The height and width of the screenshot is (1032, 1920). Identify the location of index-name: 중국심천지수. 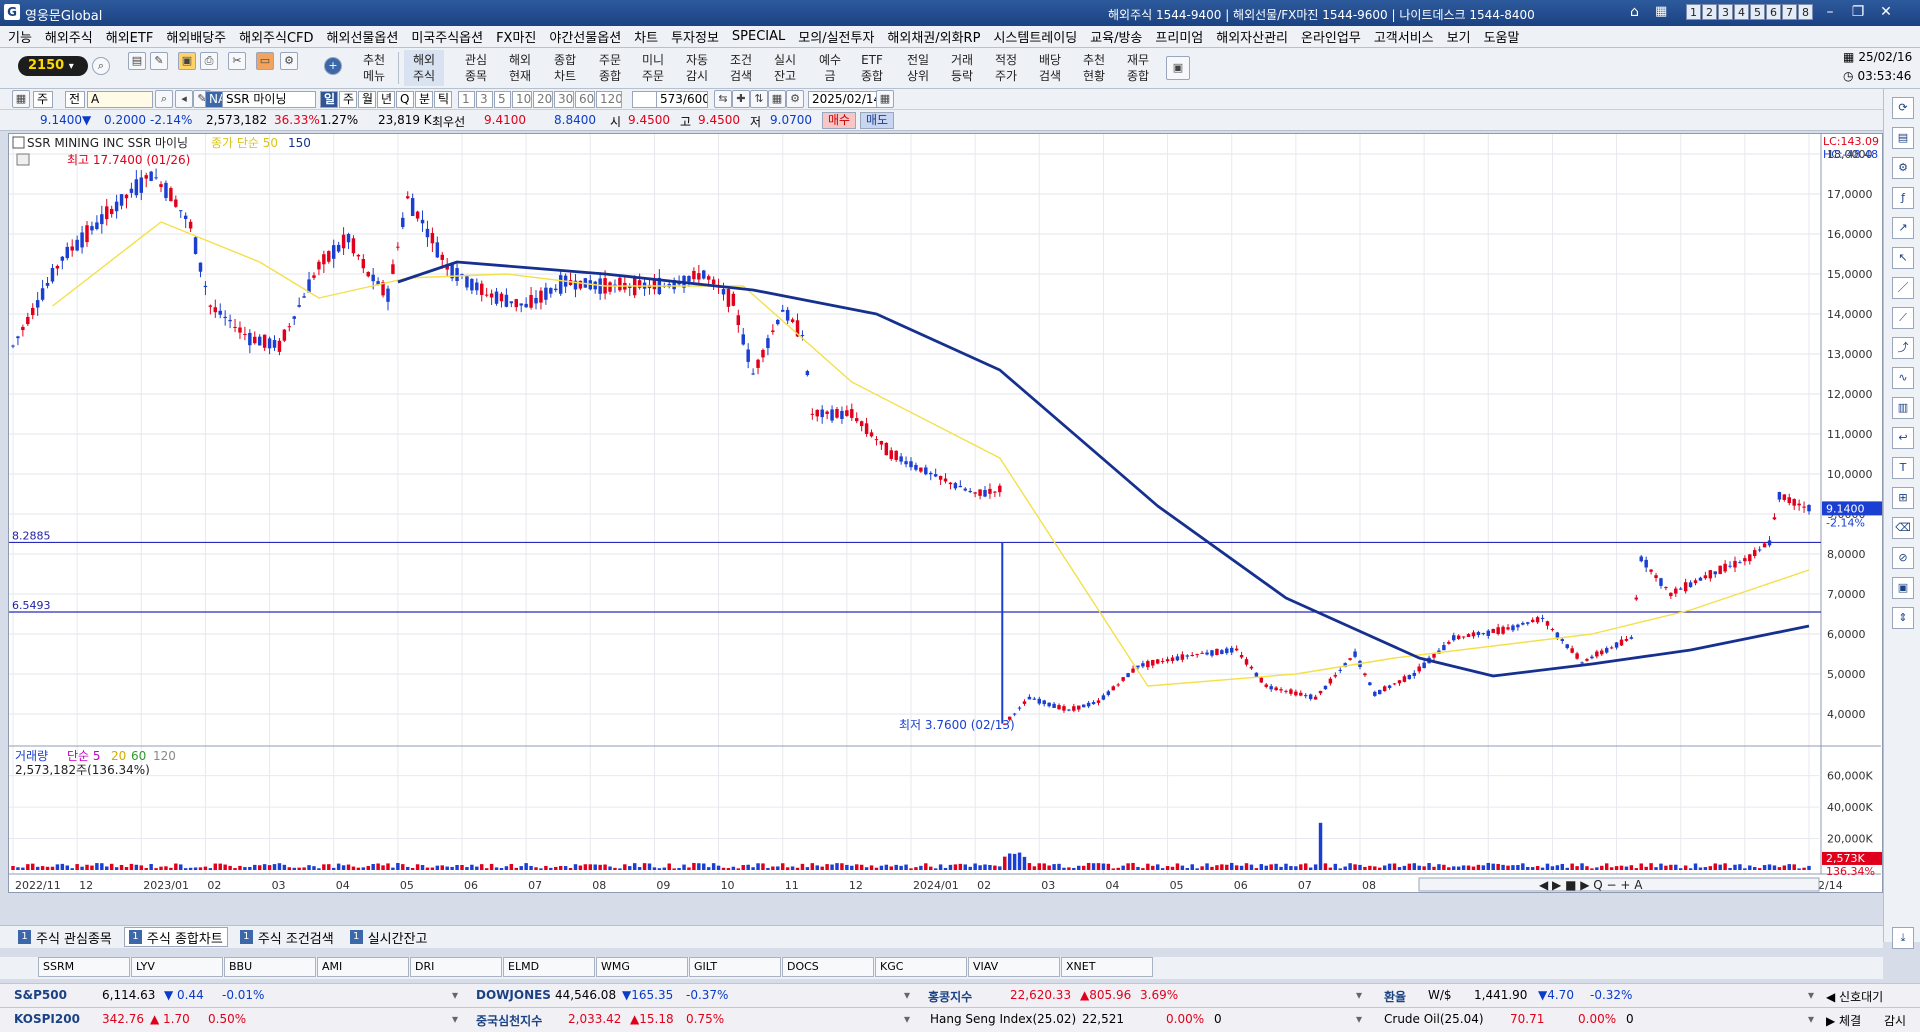
(509, 1020).